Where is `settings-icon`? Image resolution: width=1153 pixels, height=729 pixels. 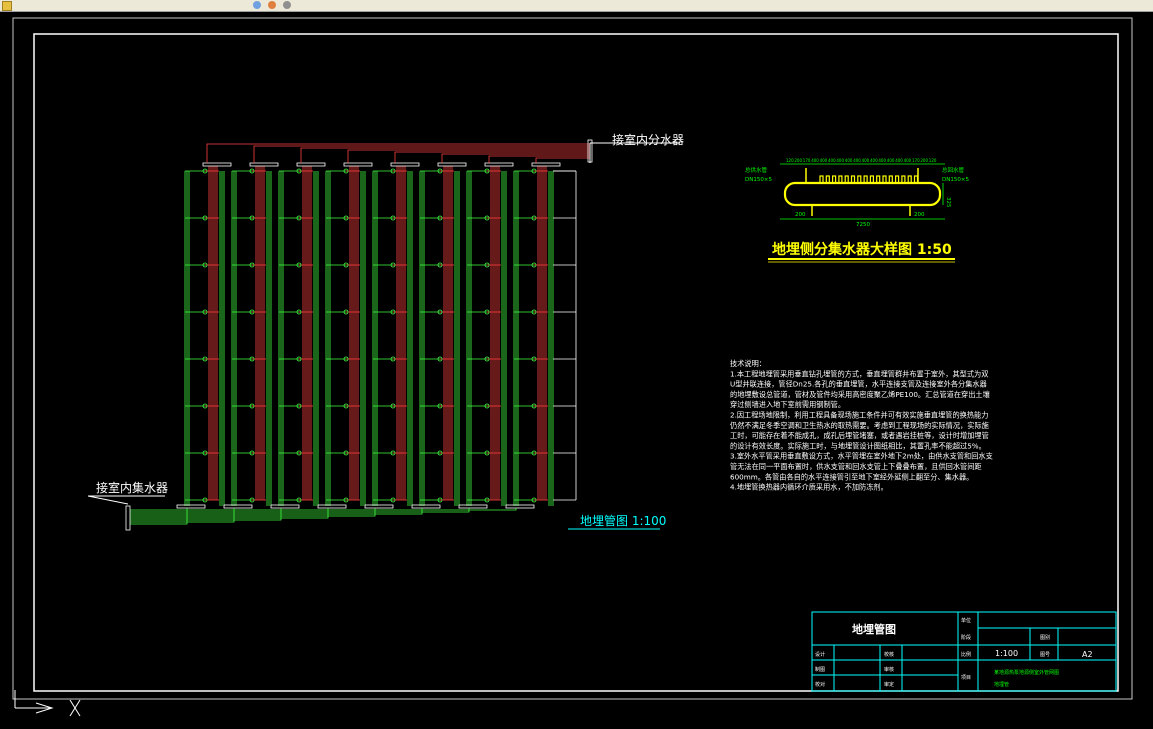
settings-icon is located at coordinates (287, 5).